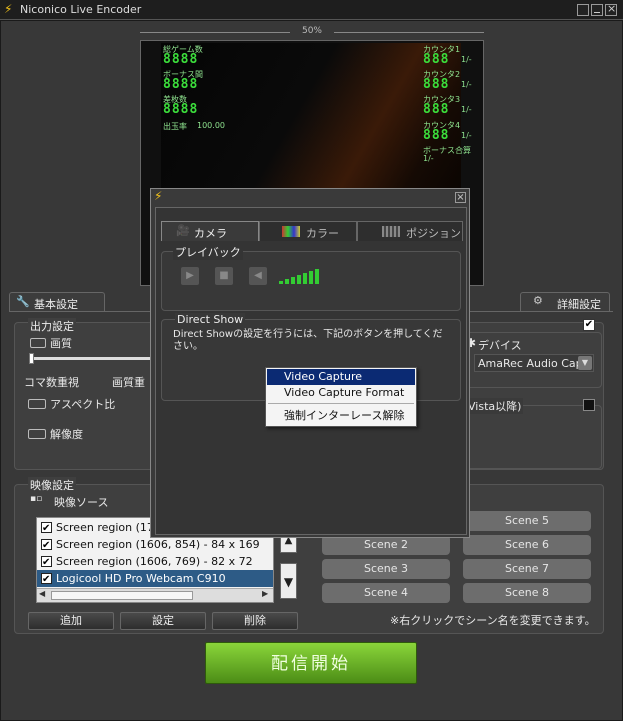 The image size is (623, 721). Describe the element at coordinates (190, 276) in the screenshot. I see `play-button: ▶` at that location.